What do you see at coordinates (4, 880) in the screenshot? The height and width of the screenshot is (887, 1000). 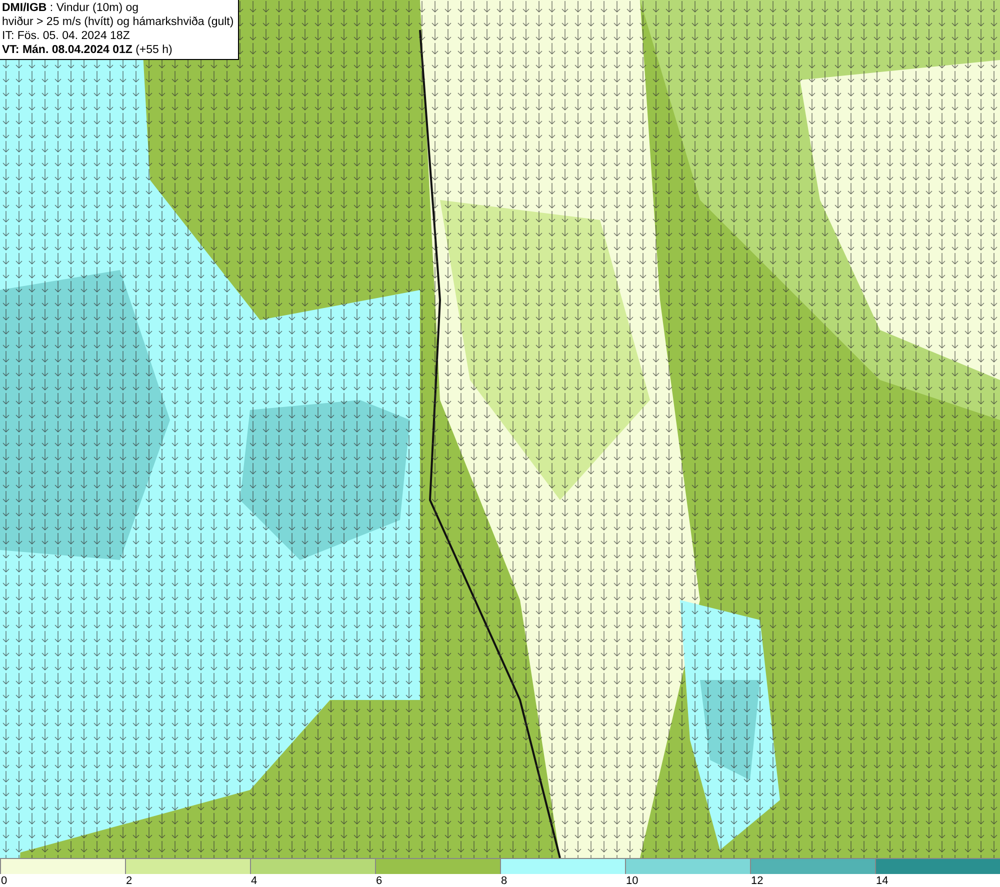 I see `scale-label: 0` at bounding box center [4, 880].